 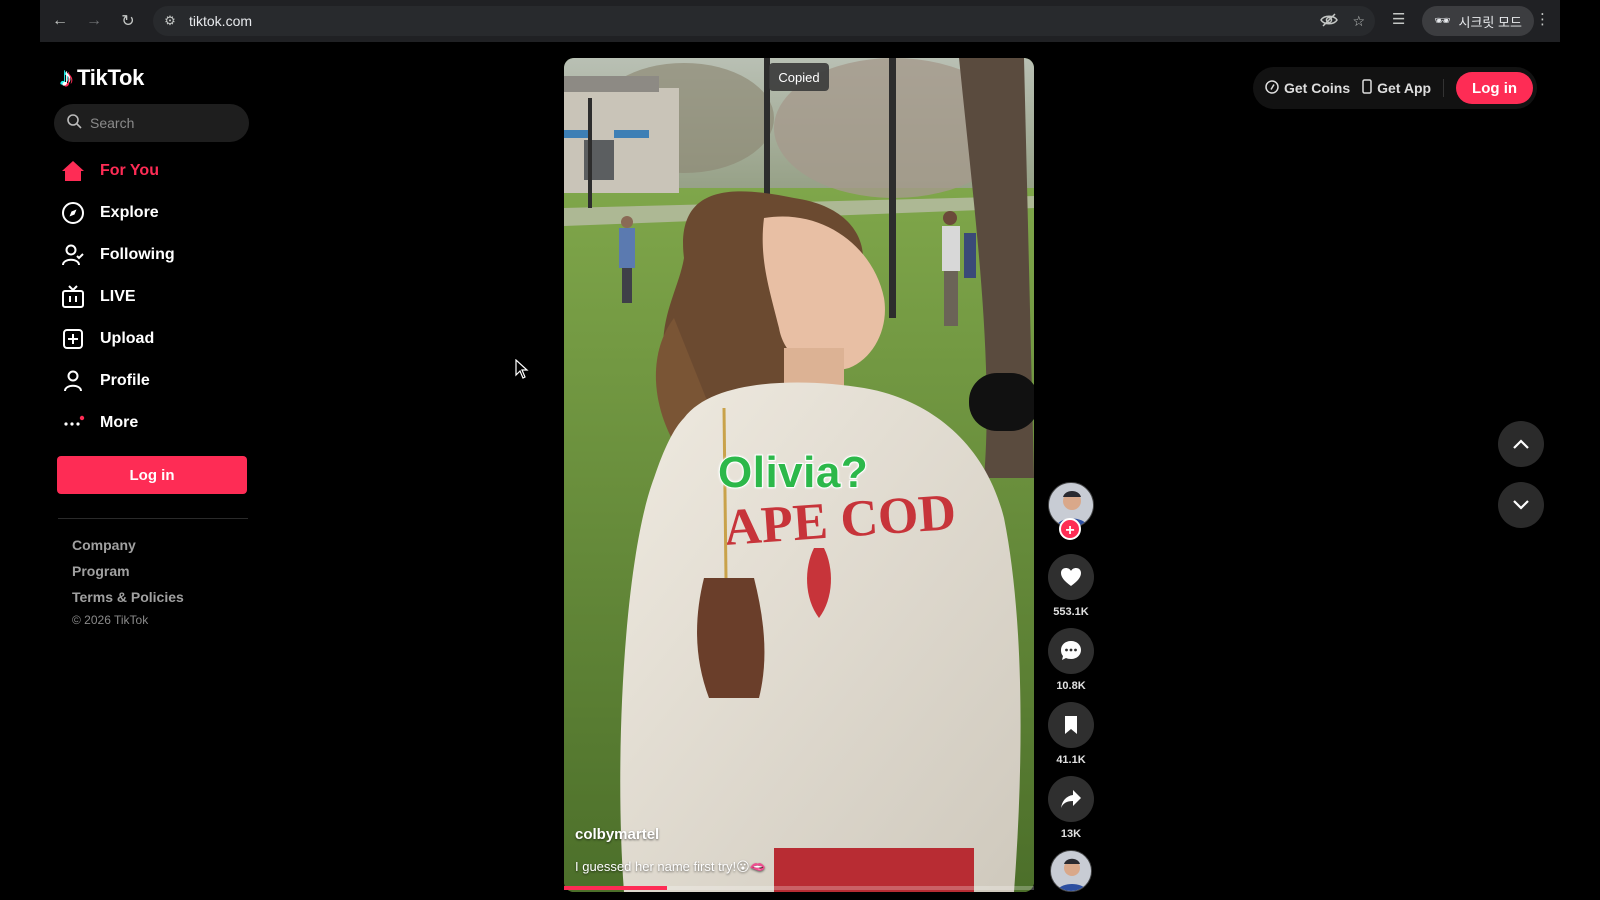 I want to click on follow-plus-icon: +, so click(x=1070, y=529).